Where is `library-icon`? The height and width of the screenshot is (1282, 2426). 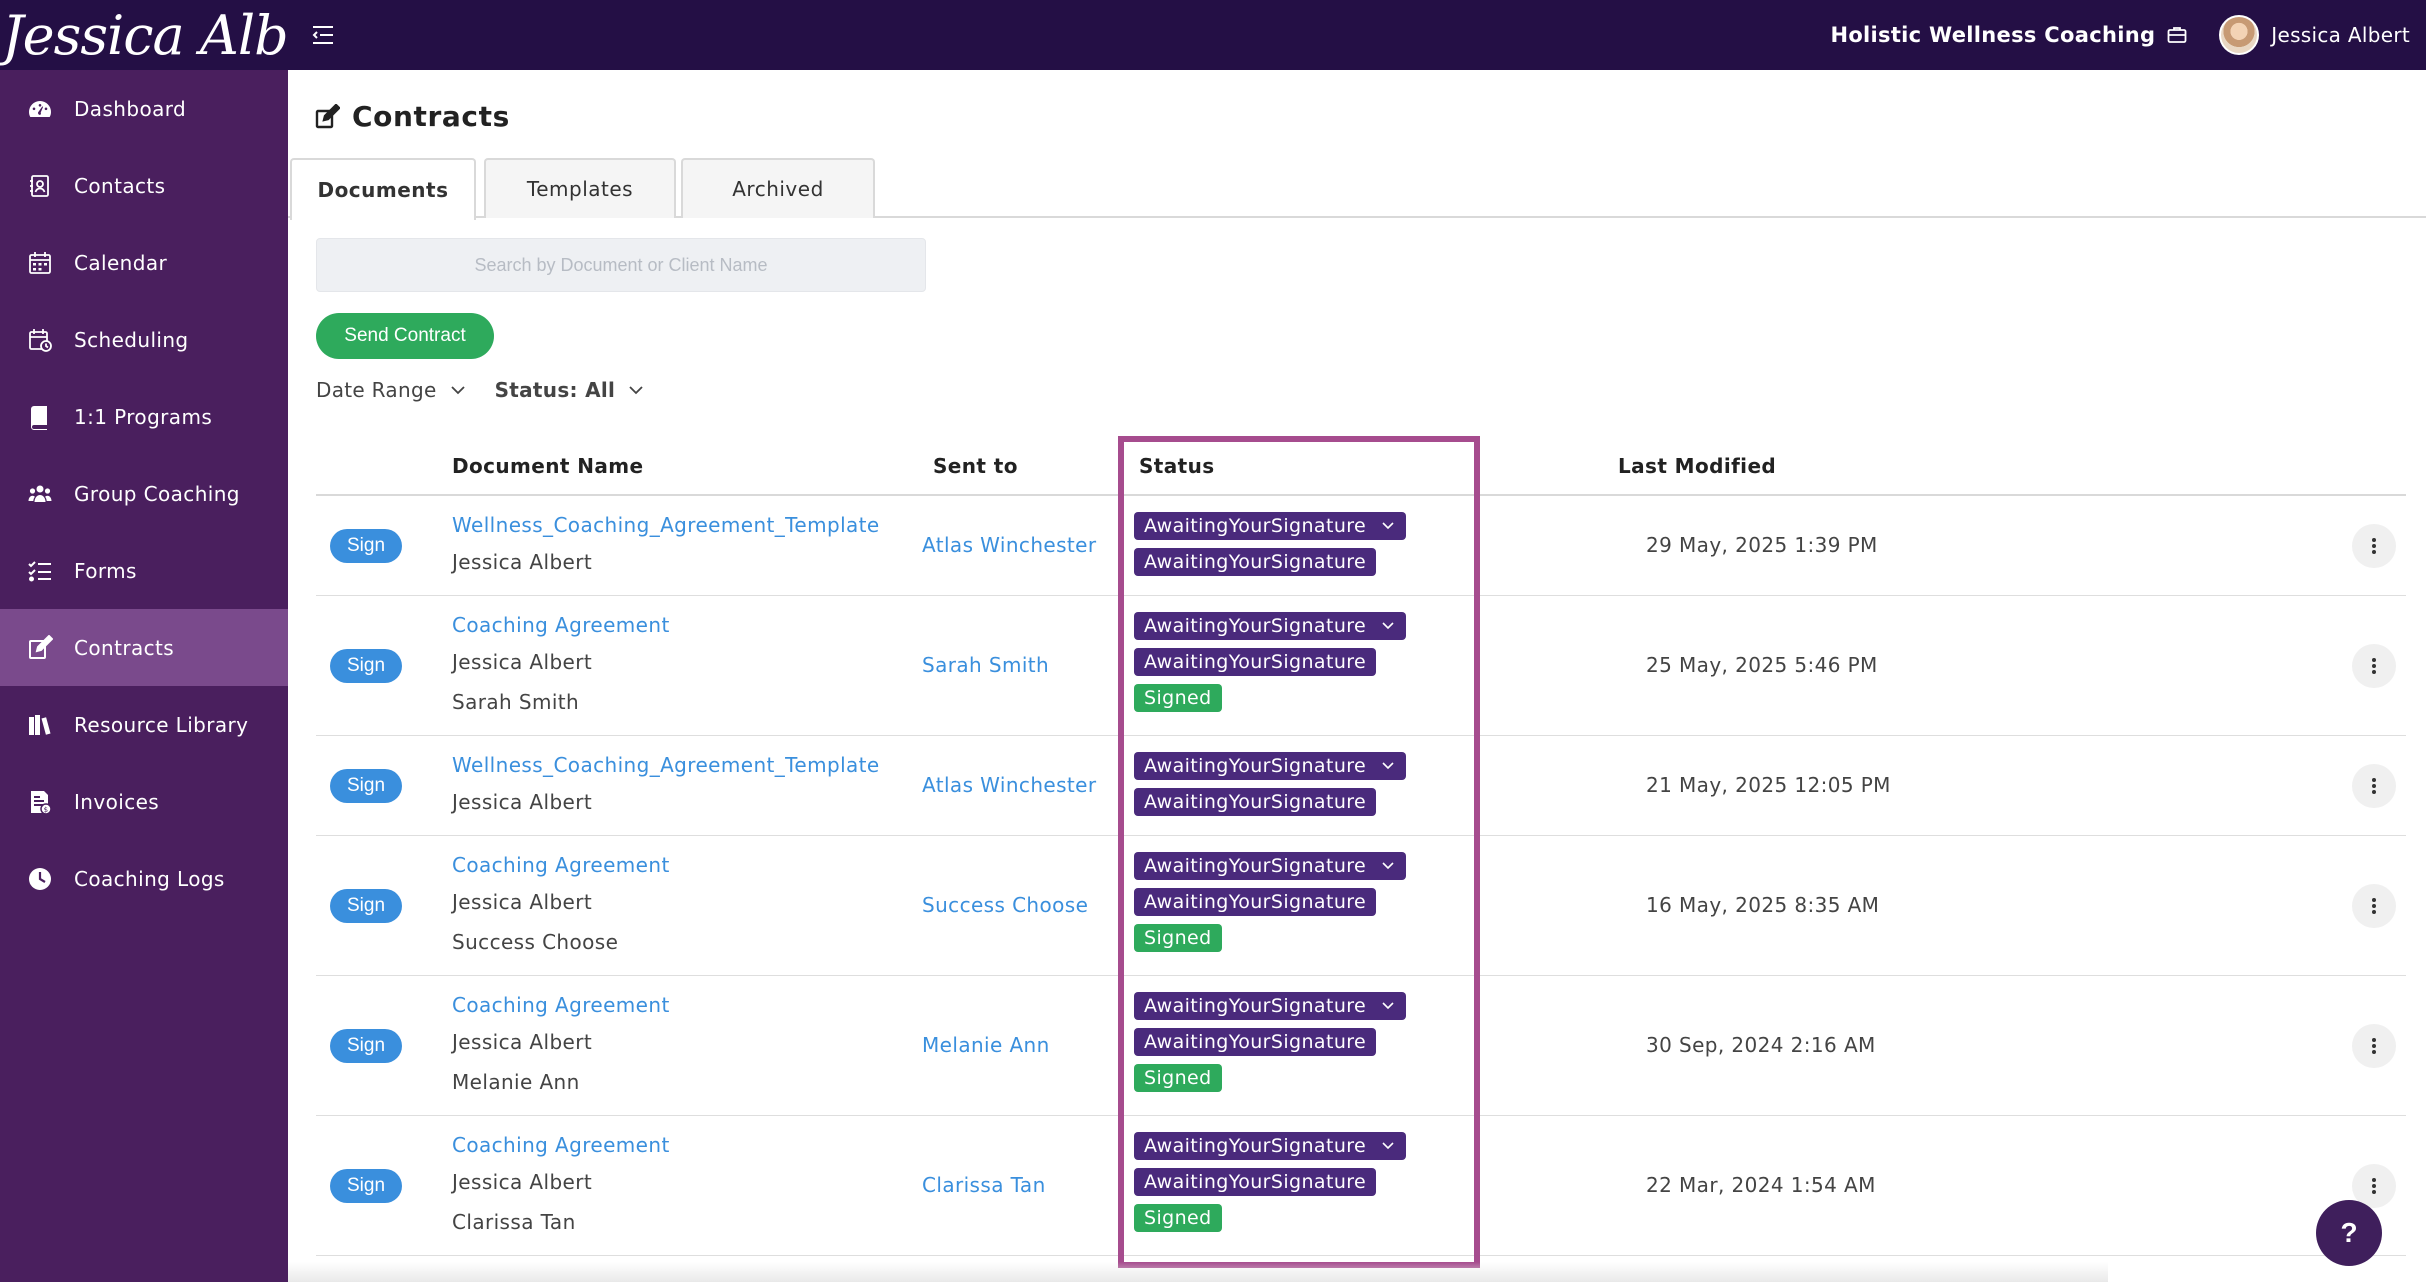 library-icon is located at coordinates (40, 725).